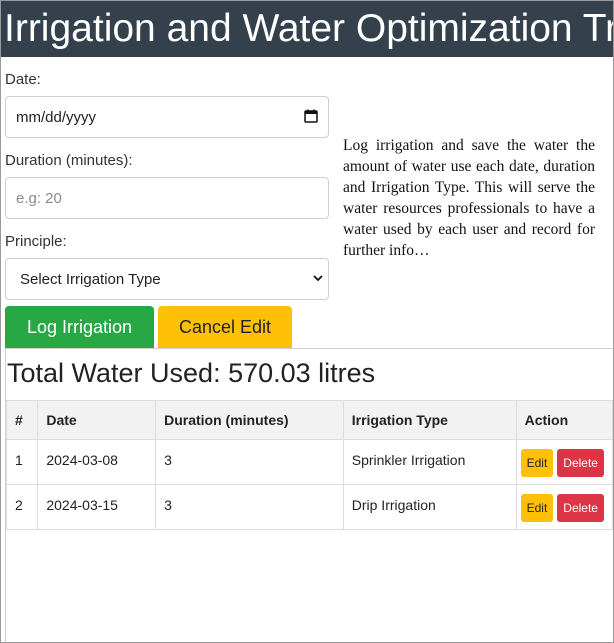 Image resolution: width=614 pixels, height=643 pixels. What do you see at coordinates (22, 420) in the screenshot?
I see `col-header-num: #` at bounding box center [22, 420].